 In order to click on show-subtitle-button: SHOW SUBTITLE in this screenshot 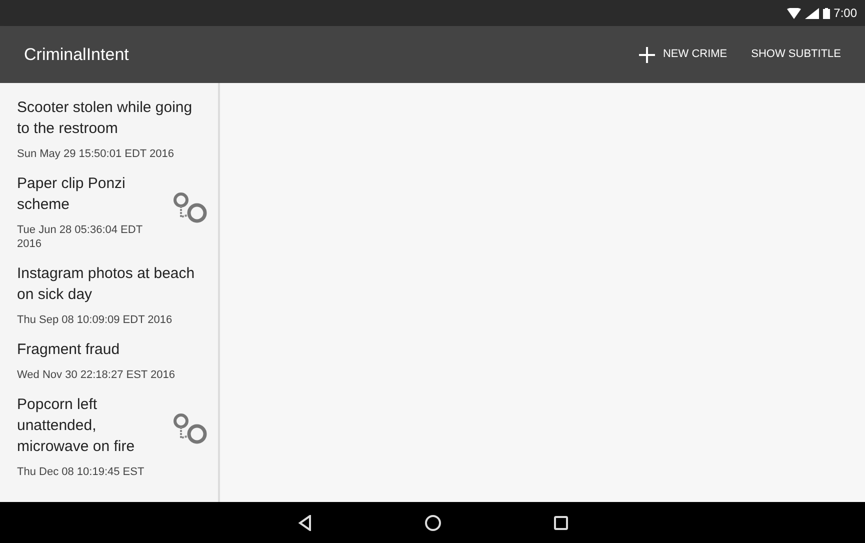, I will do `click(796, 54)`.